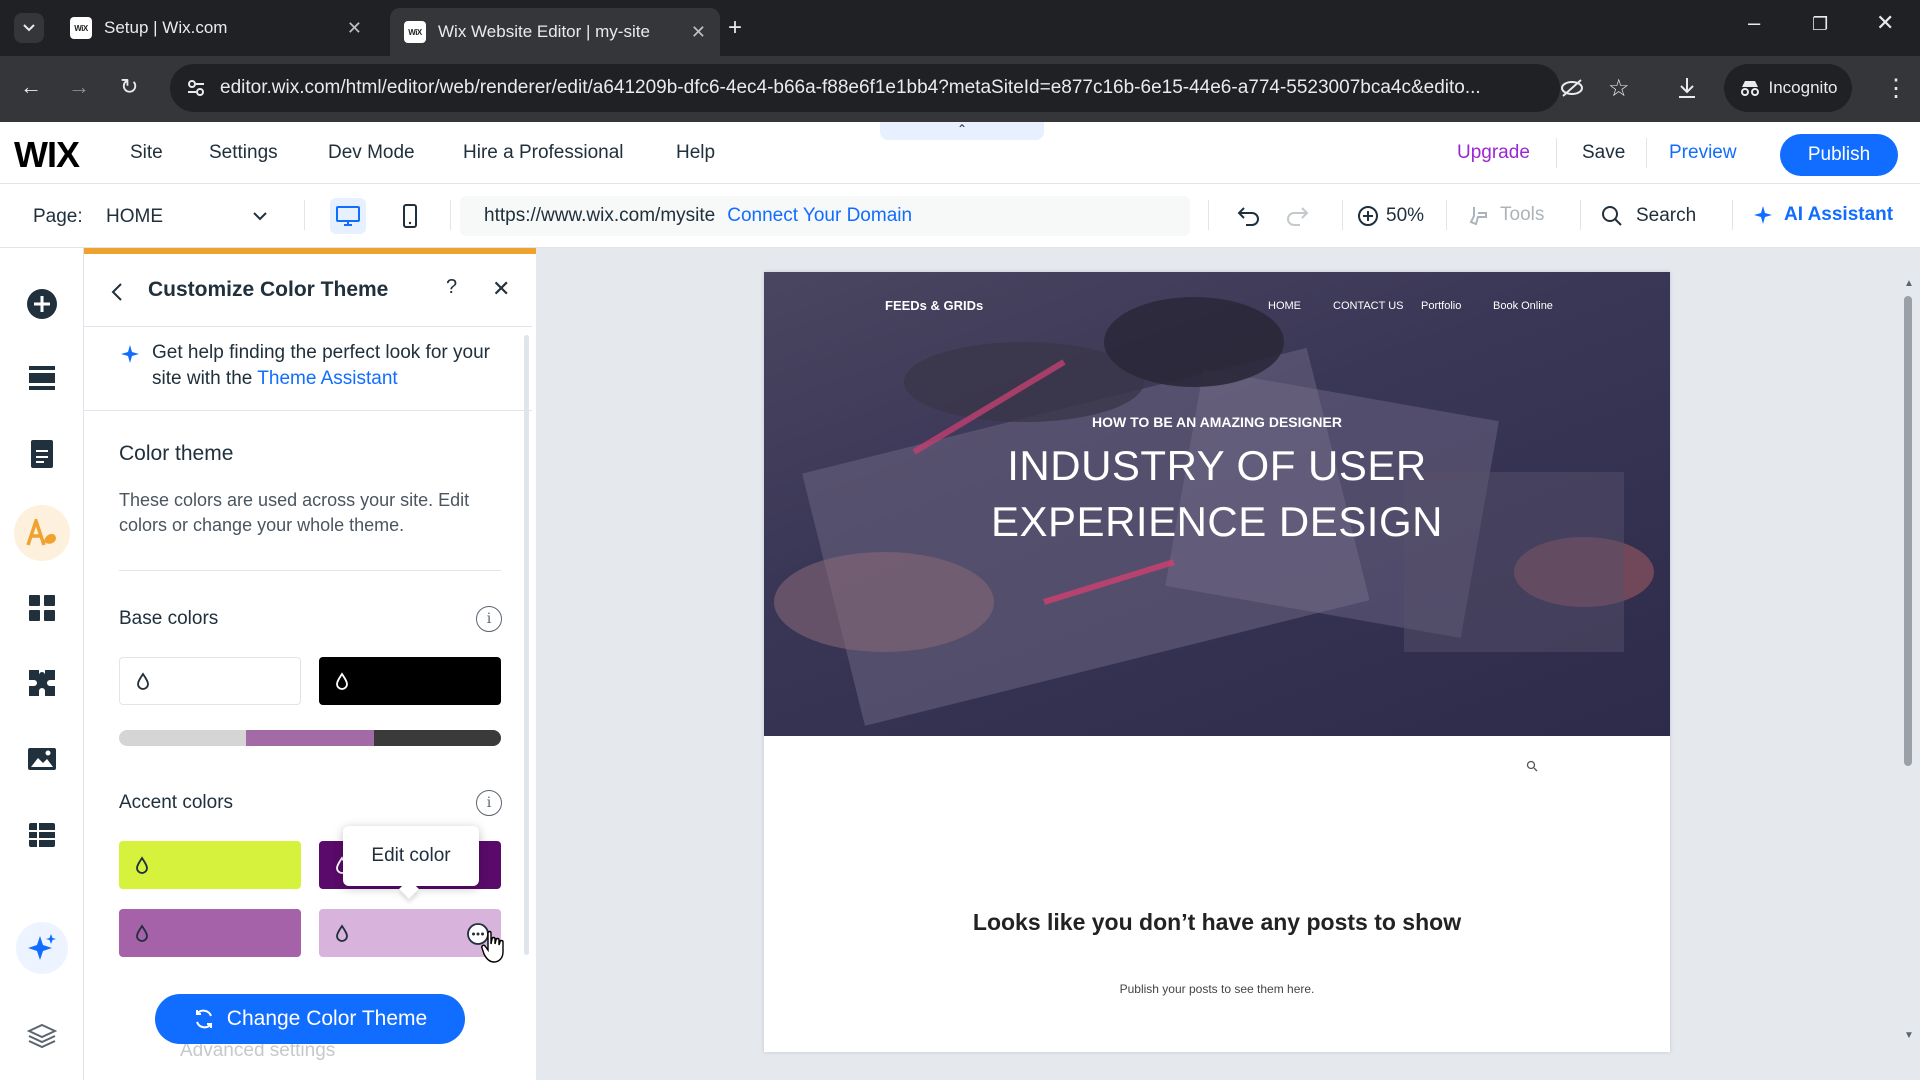 The width and height of the screenshot is (1920, 1080). I want to click on incognito-icon, so click(1749, 88).